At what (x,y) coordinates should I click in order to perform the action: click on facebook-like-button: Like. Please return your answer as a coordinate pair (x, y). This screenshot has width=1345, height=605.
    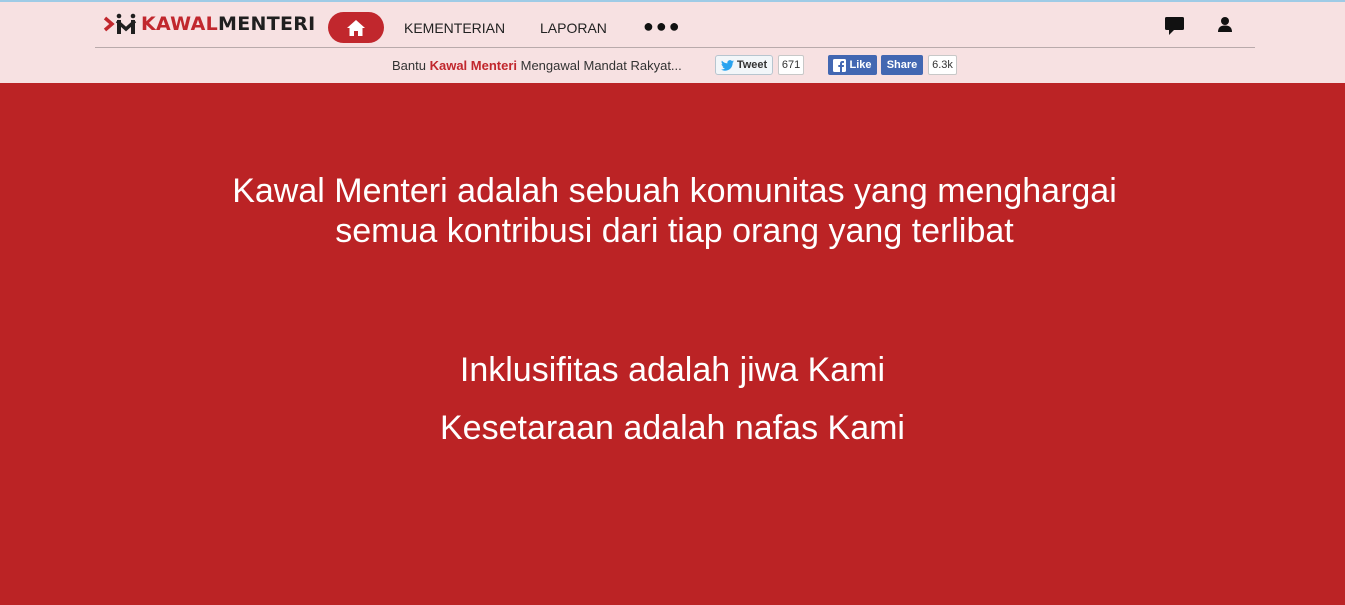
    Looking at the image, I should click on (852, 65).